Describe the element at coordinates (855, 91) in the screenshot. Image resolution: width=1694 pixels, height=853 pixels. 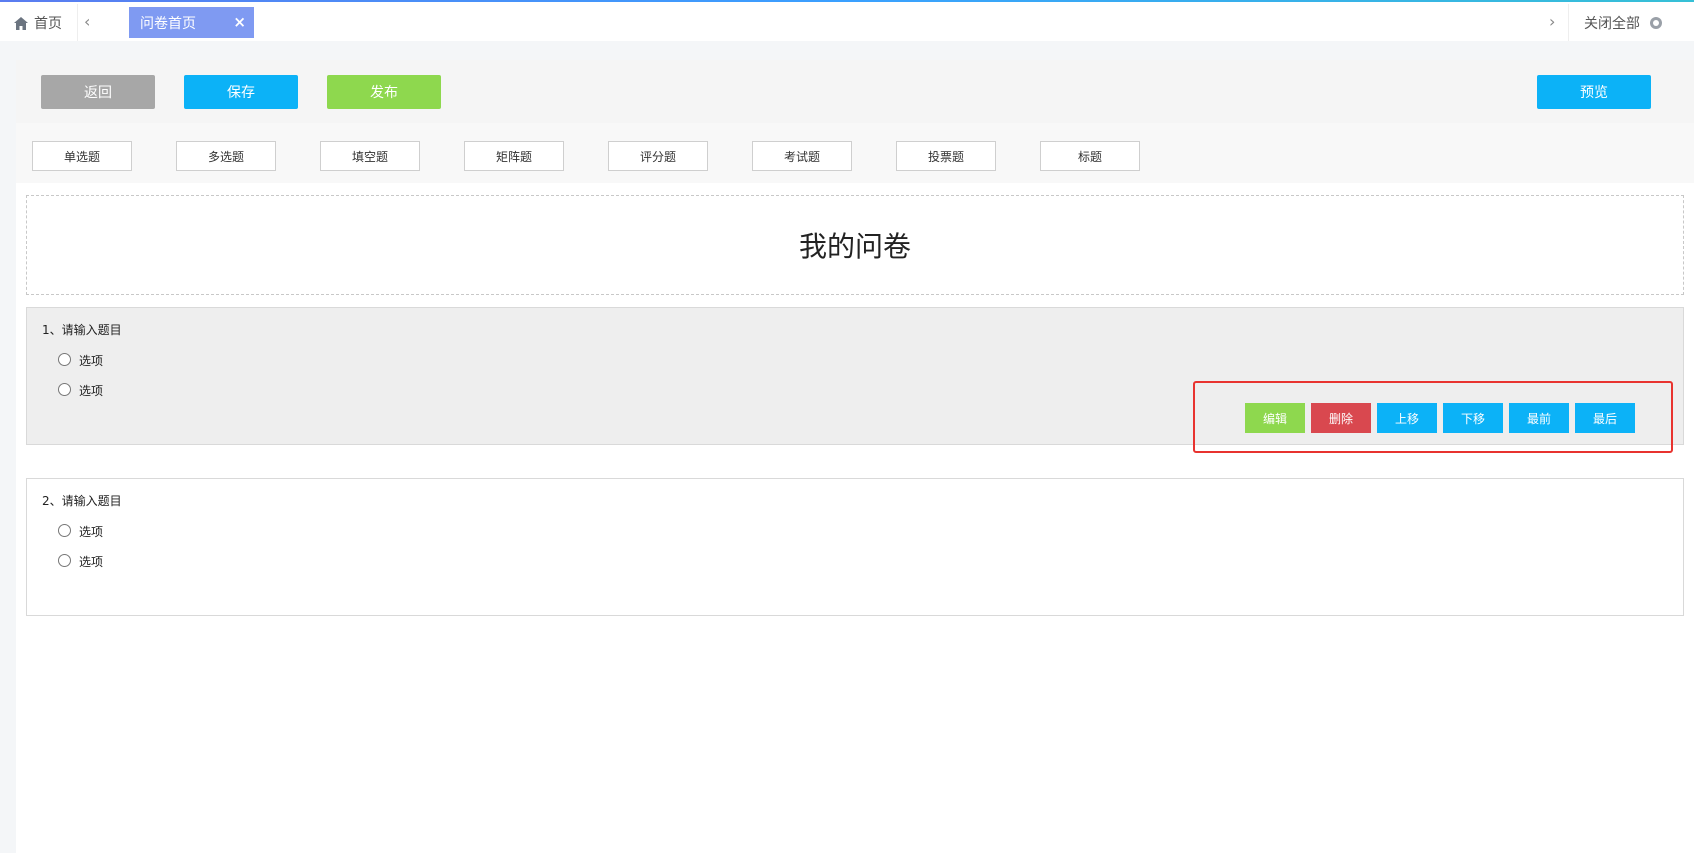
I see `toolbar: 返回 保存 发布 预览` at that location.